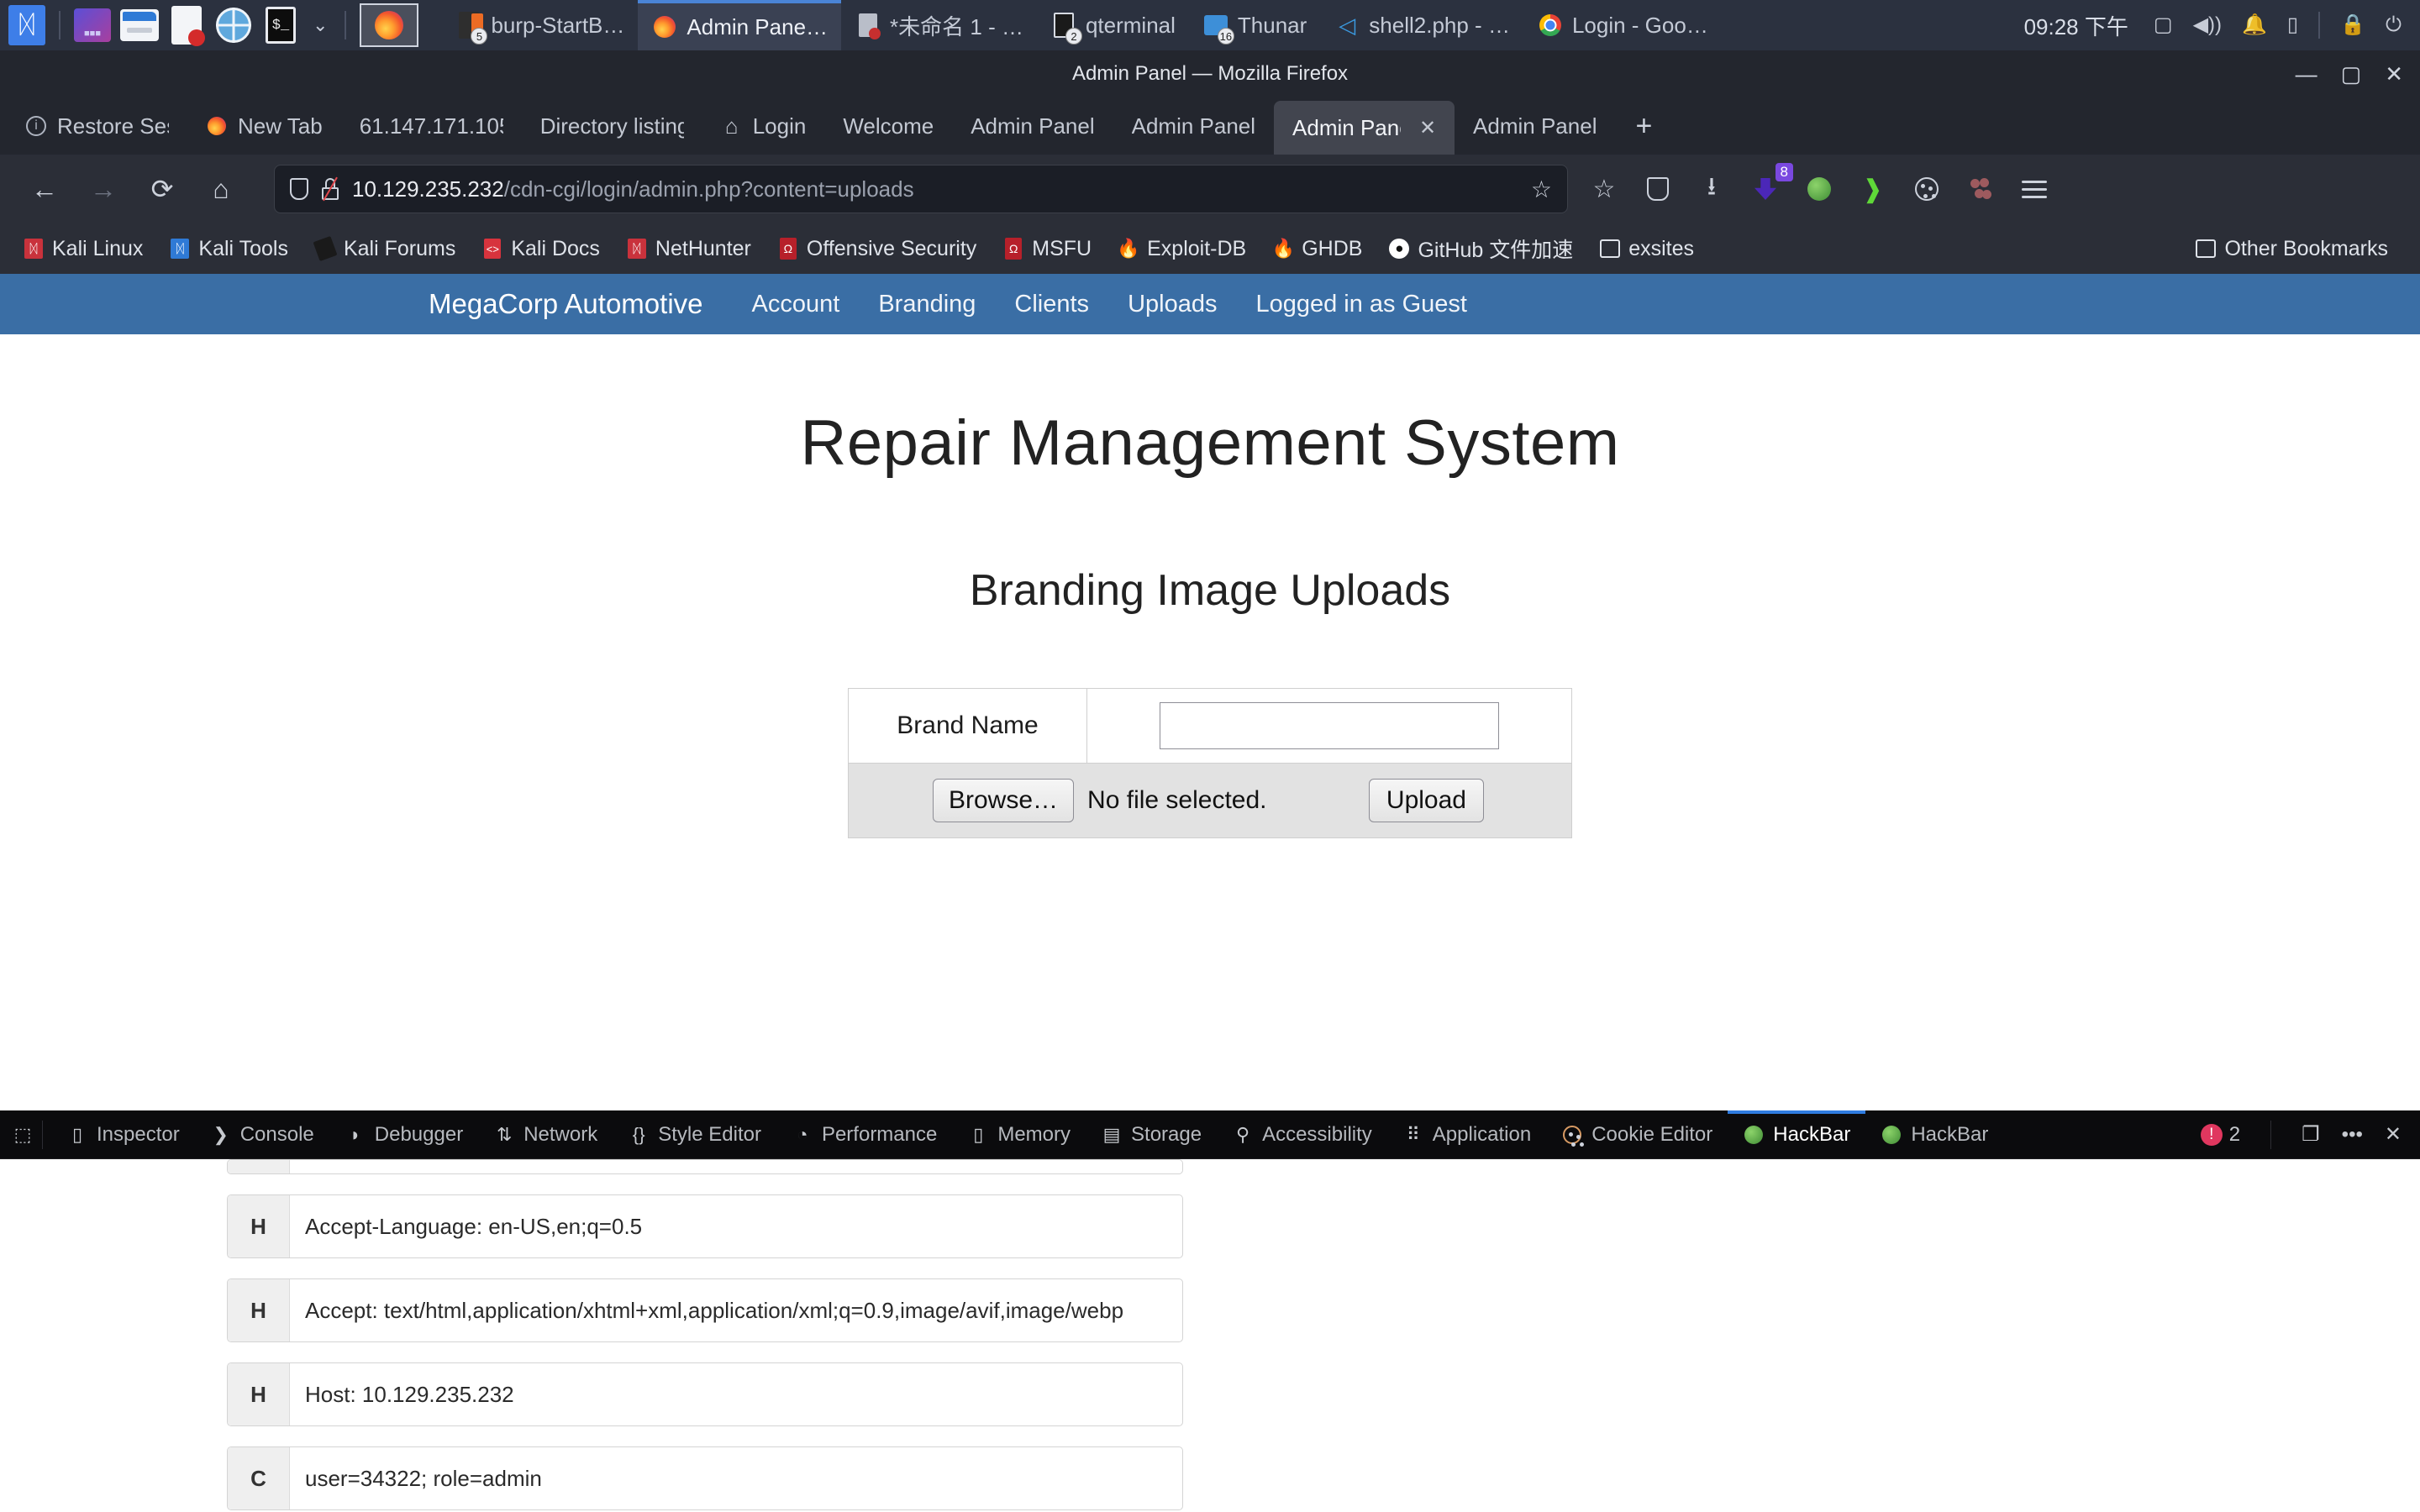  I want to click on home-button: ⌂, so click(221, 189).